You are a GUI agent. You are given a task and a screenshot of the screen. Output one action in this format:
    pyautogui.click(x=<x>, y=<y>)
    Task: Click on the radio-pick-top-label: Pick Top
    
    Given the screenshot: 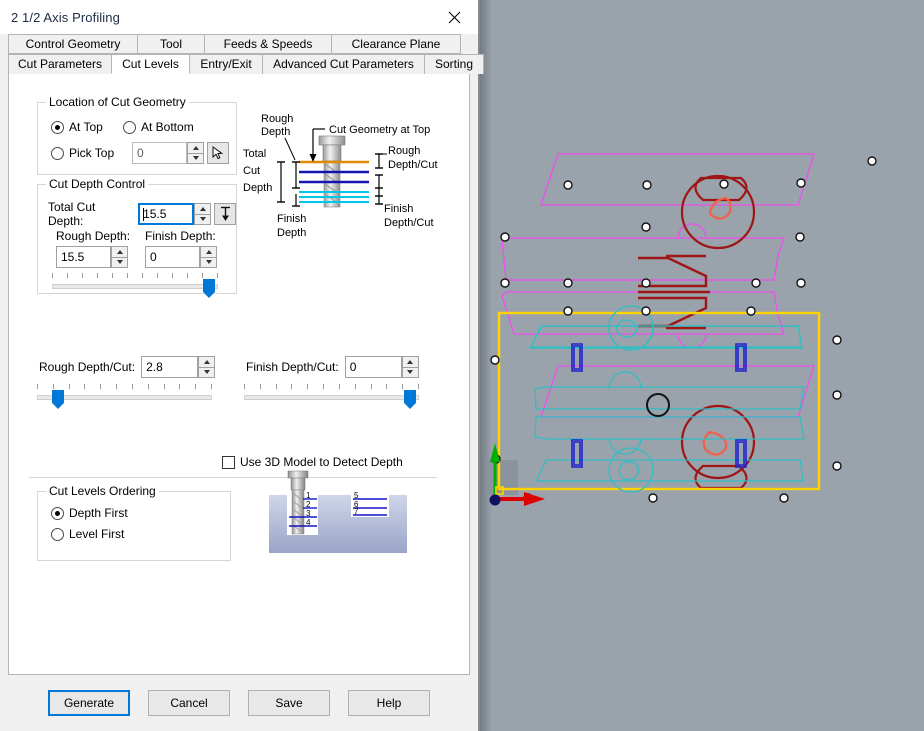 What is the action you would take?
    pyautogui.click(x=92, y=153)
    